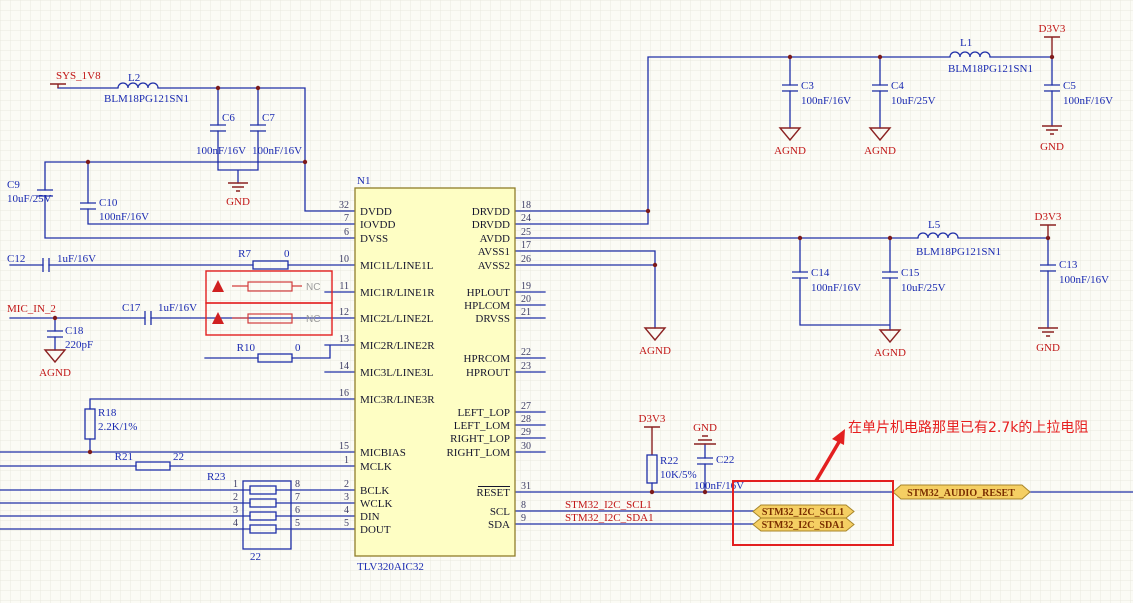  What do you see at coordinates (346, 497) in the screenshot?
I see `pin-number: 3` at bounding box center [346, 497].